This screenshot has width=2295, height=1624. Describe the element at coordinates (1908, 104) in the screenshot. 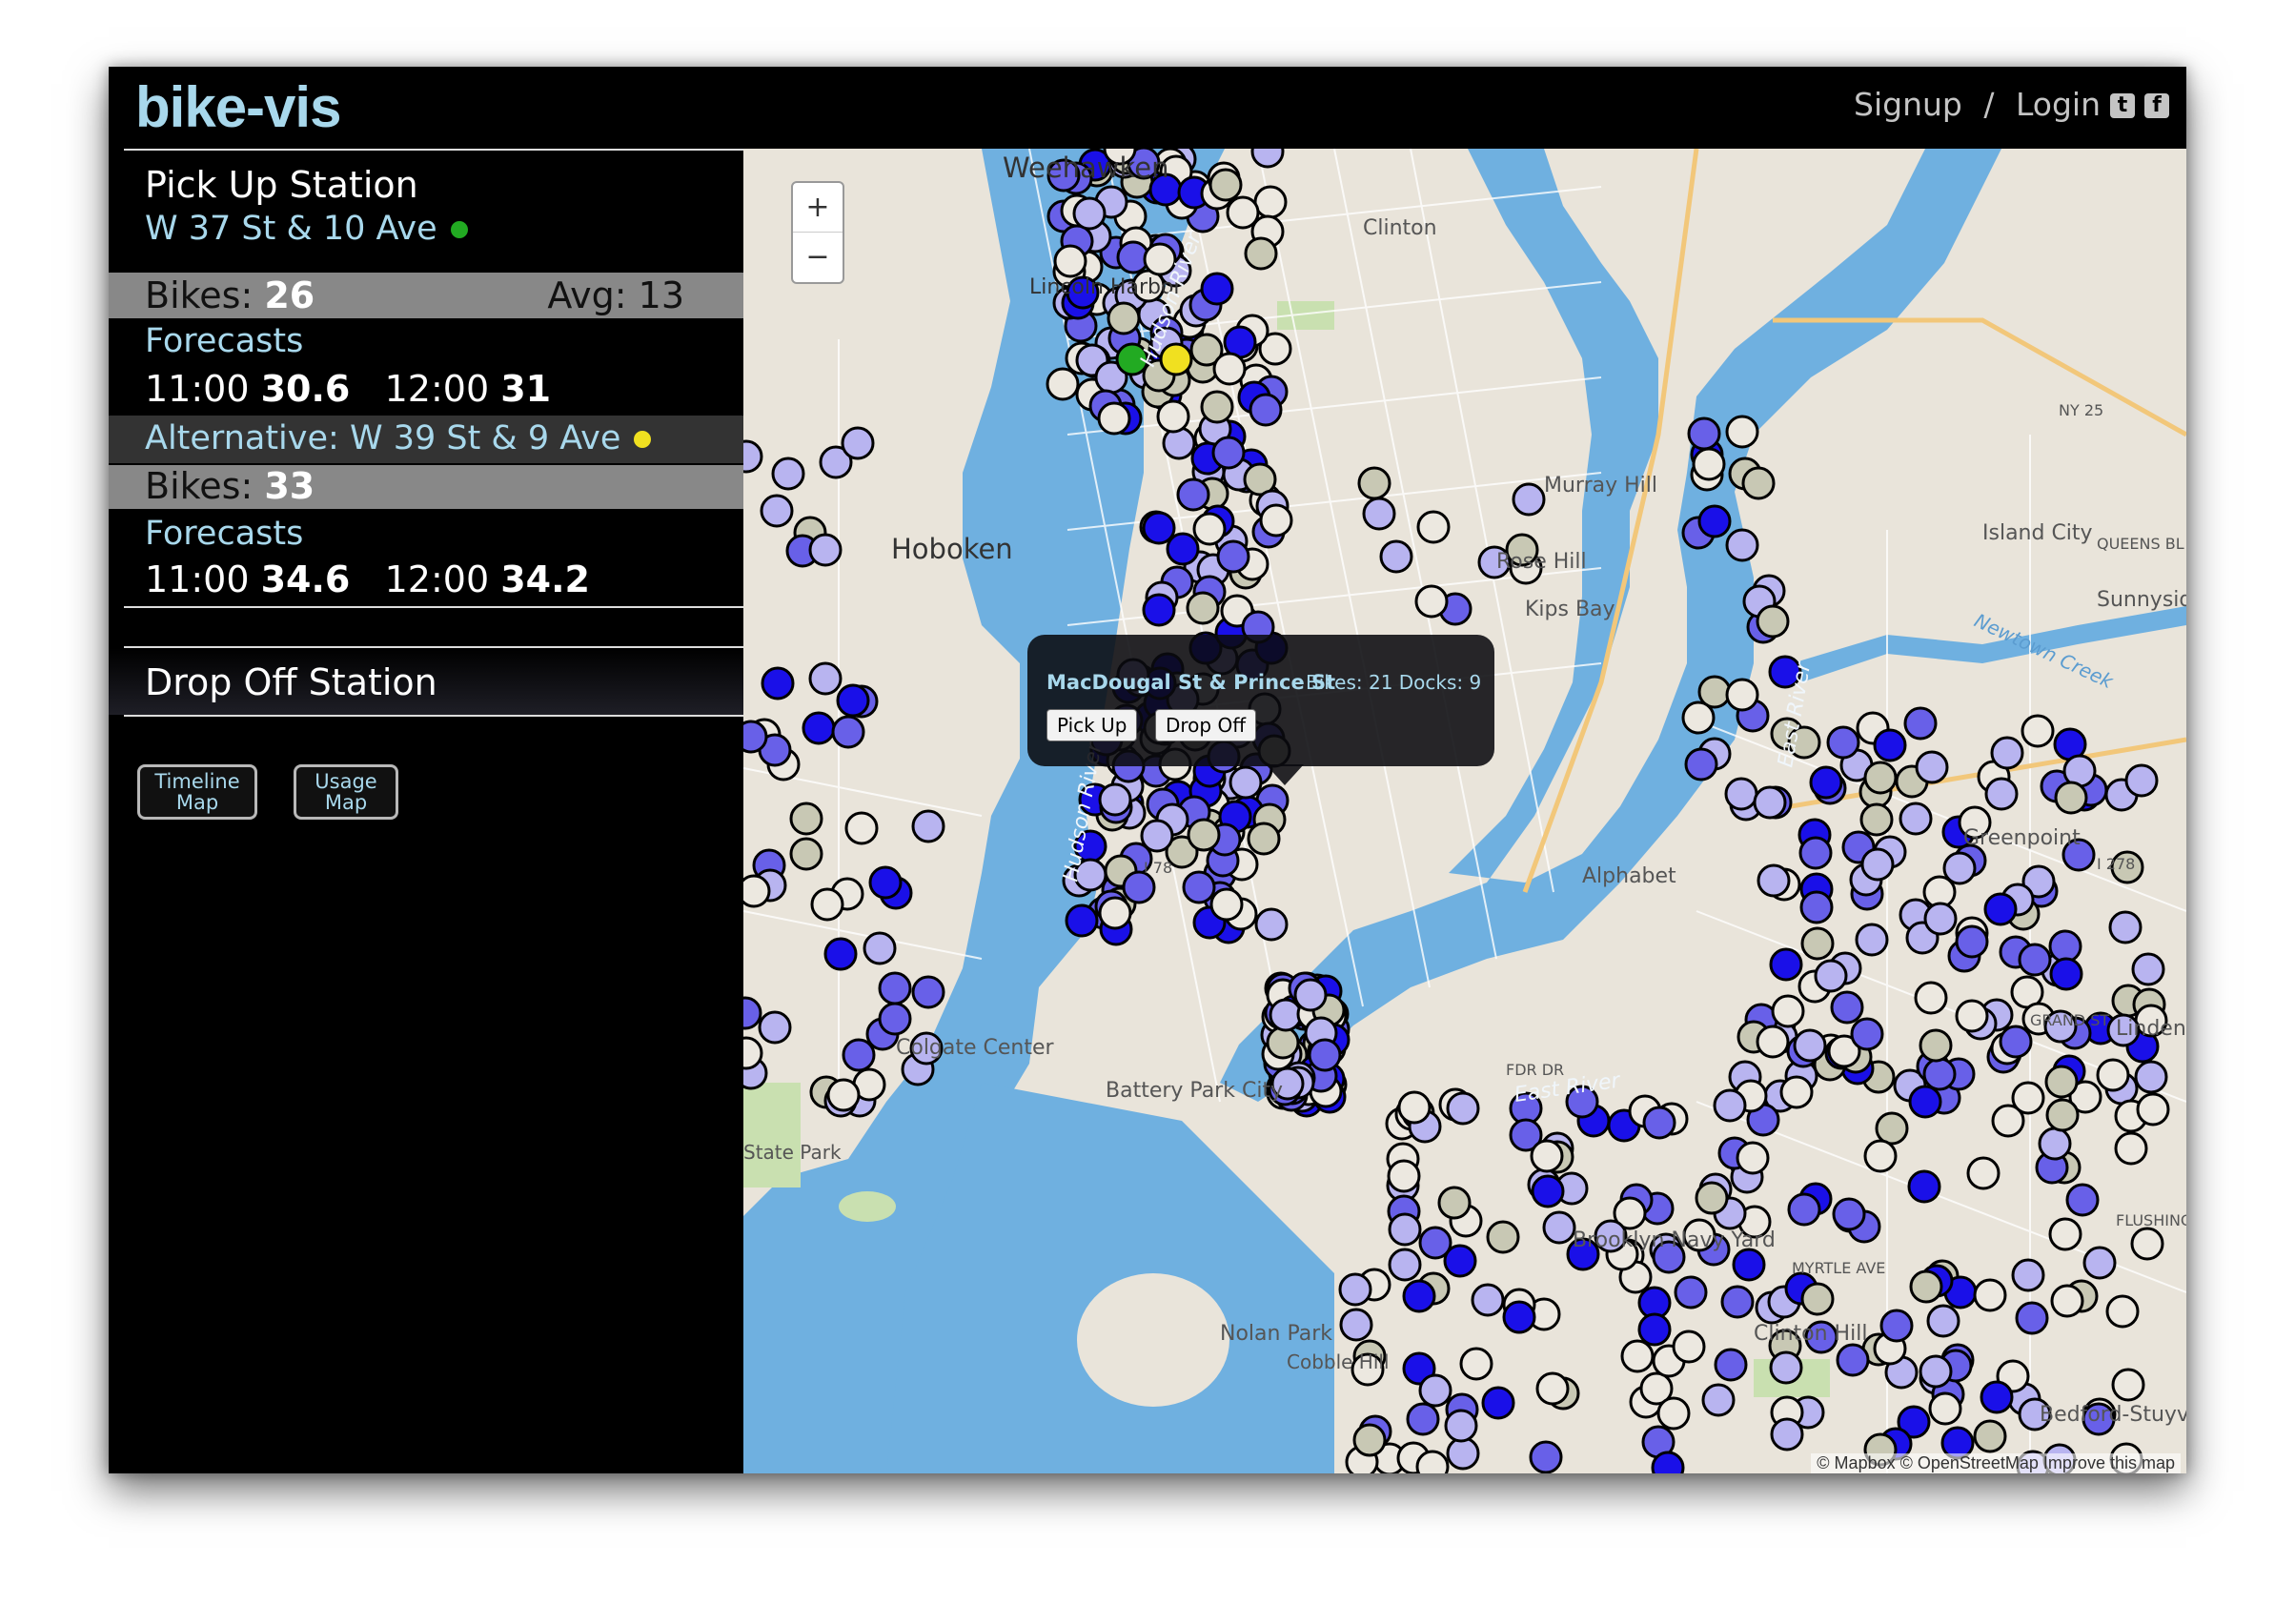

I see `signup-link: Signup` at that location.